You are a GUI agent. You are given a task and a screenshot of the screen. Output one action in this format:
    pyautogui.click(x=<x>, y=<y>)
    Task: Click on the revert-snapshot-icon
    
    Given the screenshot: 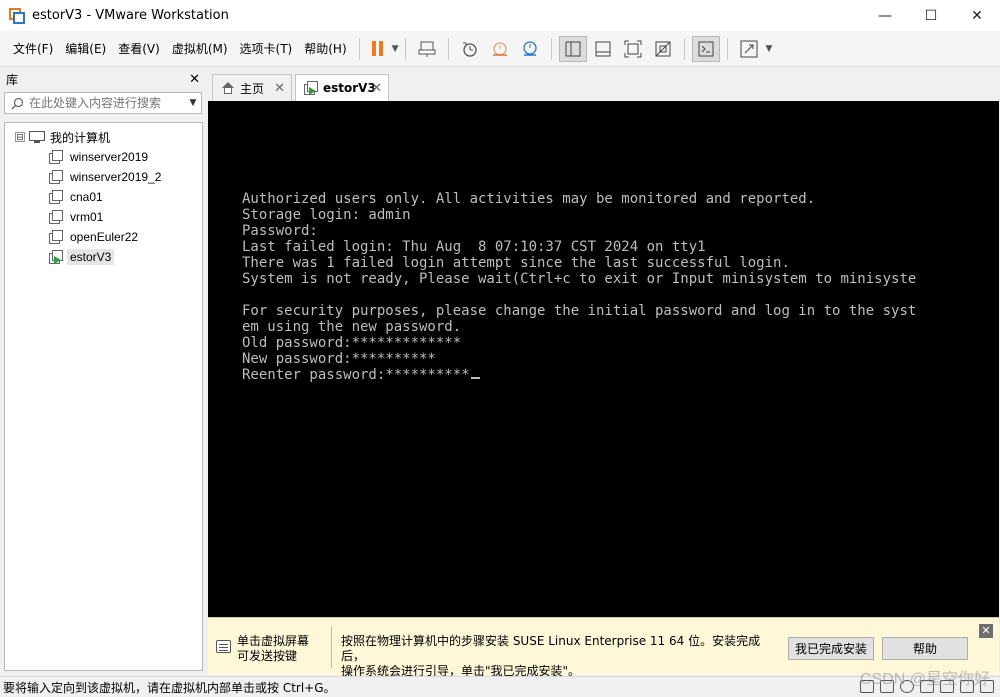 What is the action you would take?
    pyautogui.click(x=499, y=48)
    